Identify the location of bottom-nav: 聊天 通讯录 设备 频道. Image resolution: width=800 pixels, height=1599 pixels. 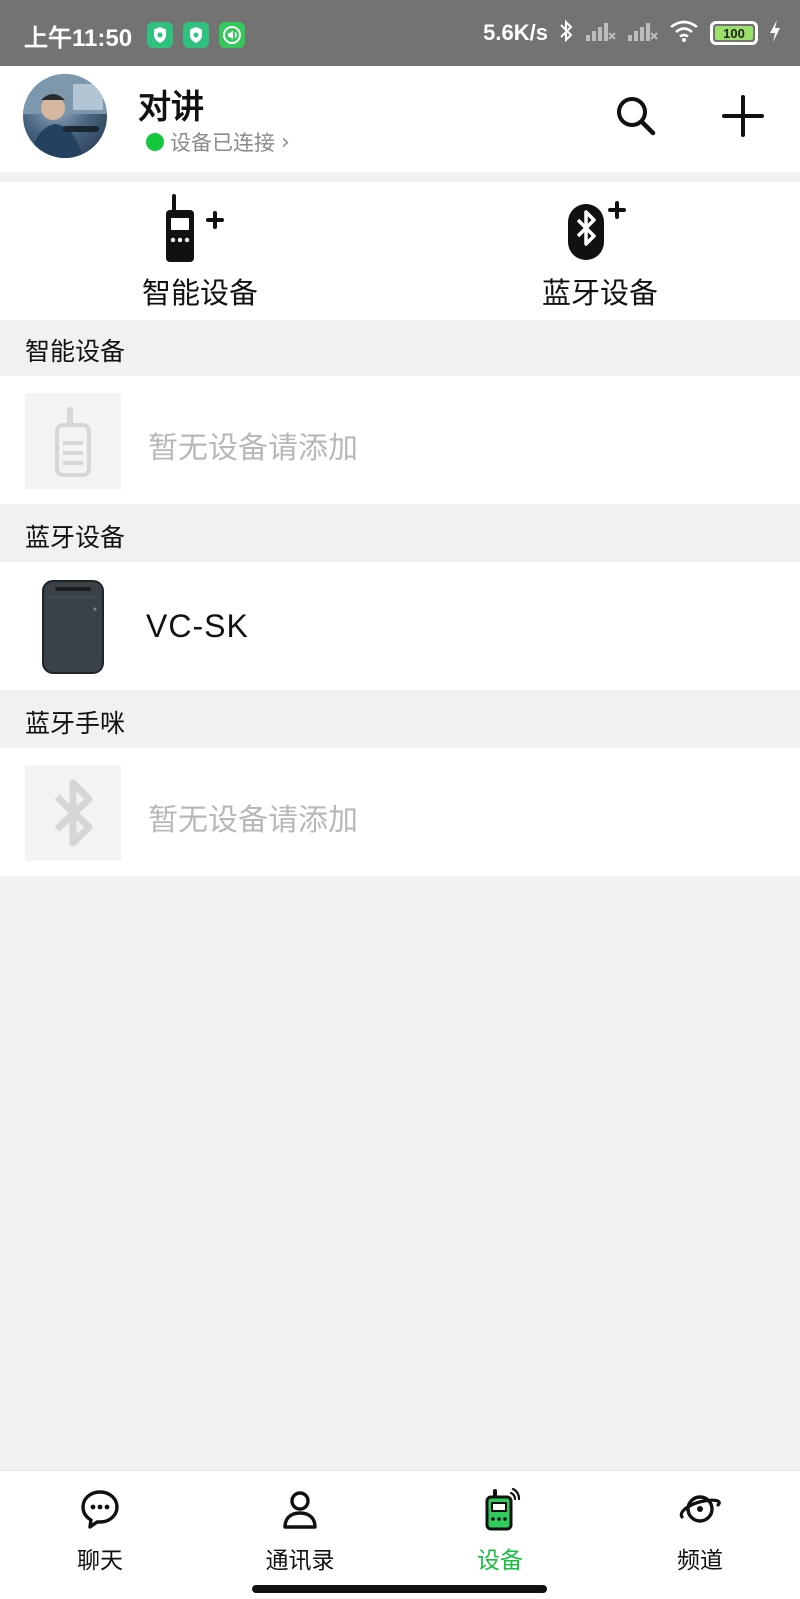
(400, 1534).